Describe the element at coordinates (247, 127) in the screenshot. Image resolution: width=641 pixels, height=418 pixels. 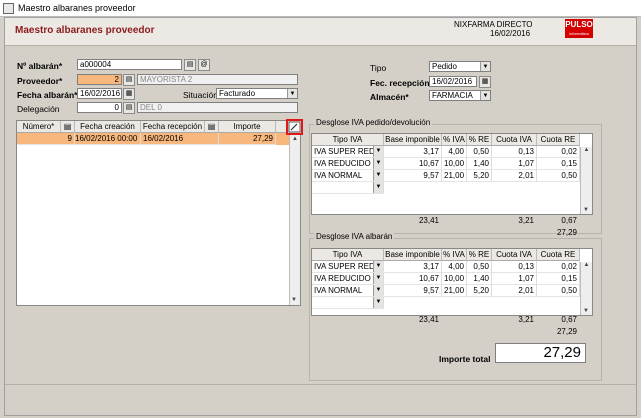
I see `col-importe: Importe` at that location.